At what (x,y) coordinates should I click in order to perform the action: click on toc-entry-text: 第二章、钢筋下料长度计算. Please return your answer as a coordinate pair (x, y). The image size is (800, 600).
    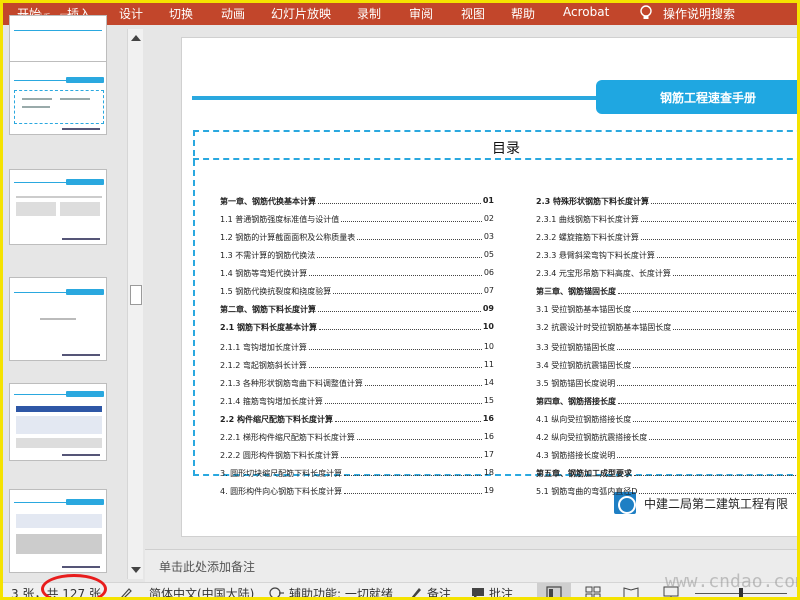
    Looking at the image, I should click on (268, 309).